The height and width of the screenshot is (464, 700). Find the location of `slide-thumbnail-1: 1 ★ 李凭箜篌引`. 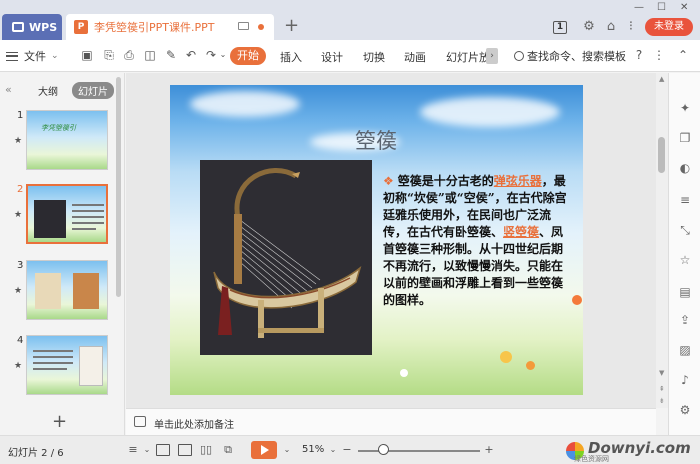

slide-thumbnail-1: 1 ★ 李凭箜篌引 is located at coordinates (58, 143).